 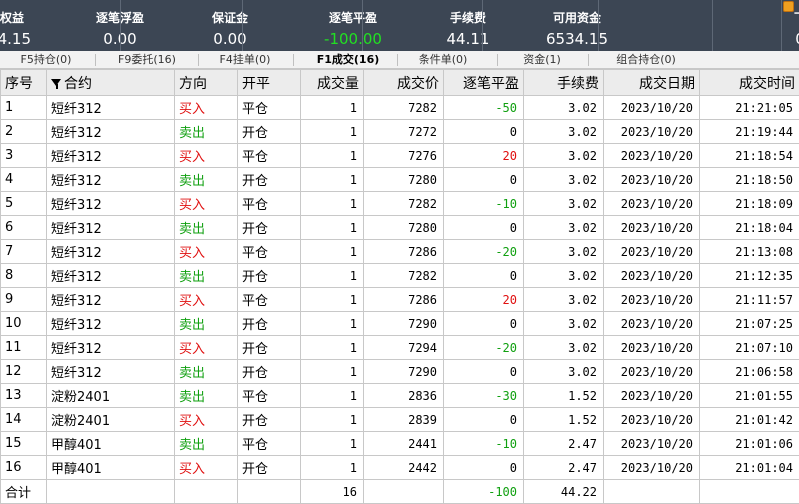 I want to click on cell-no: 6, so click(x=23, y=227).